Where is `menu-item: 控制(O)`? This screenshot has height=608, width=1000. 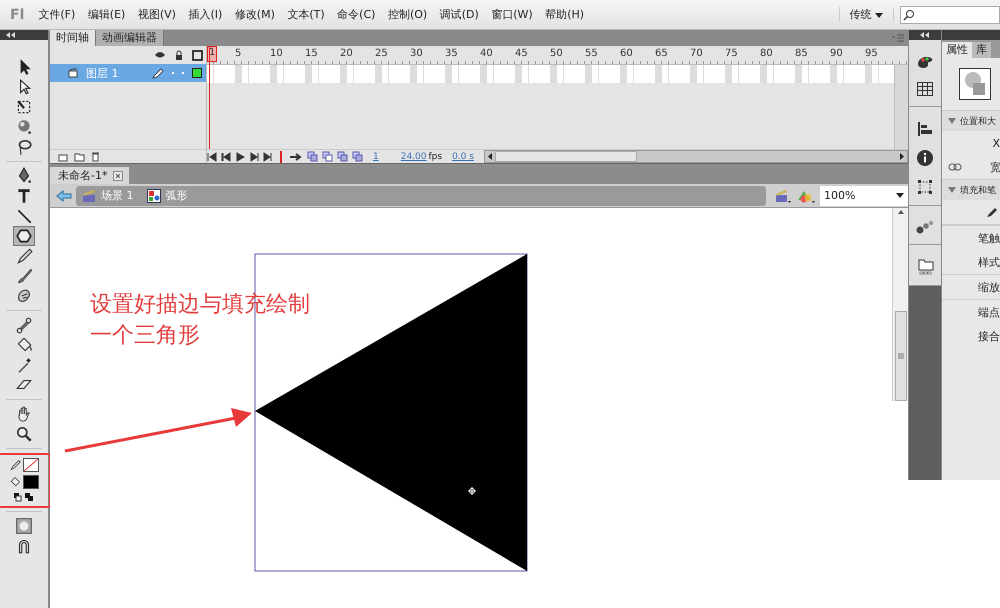
menu-item: 控制(O) is located at coordinates (408, 14).